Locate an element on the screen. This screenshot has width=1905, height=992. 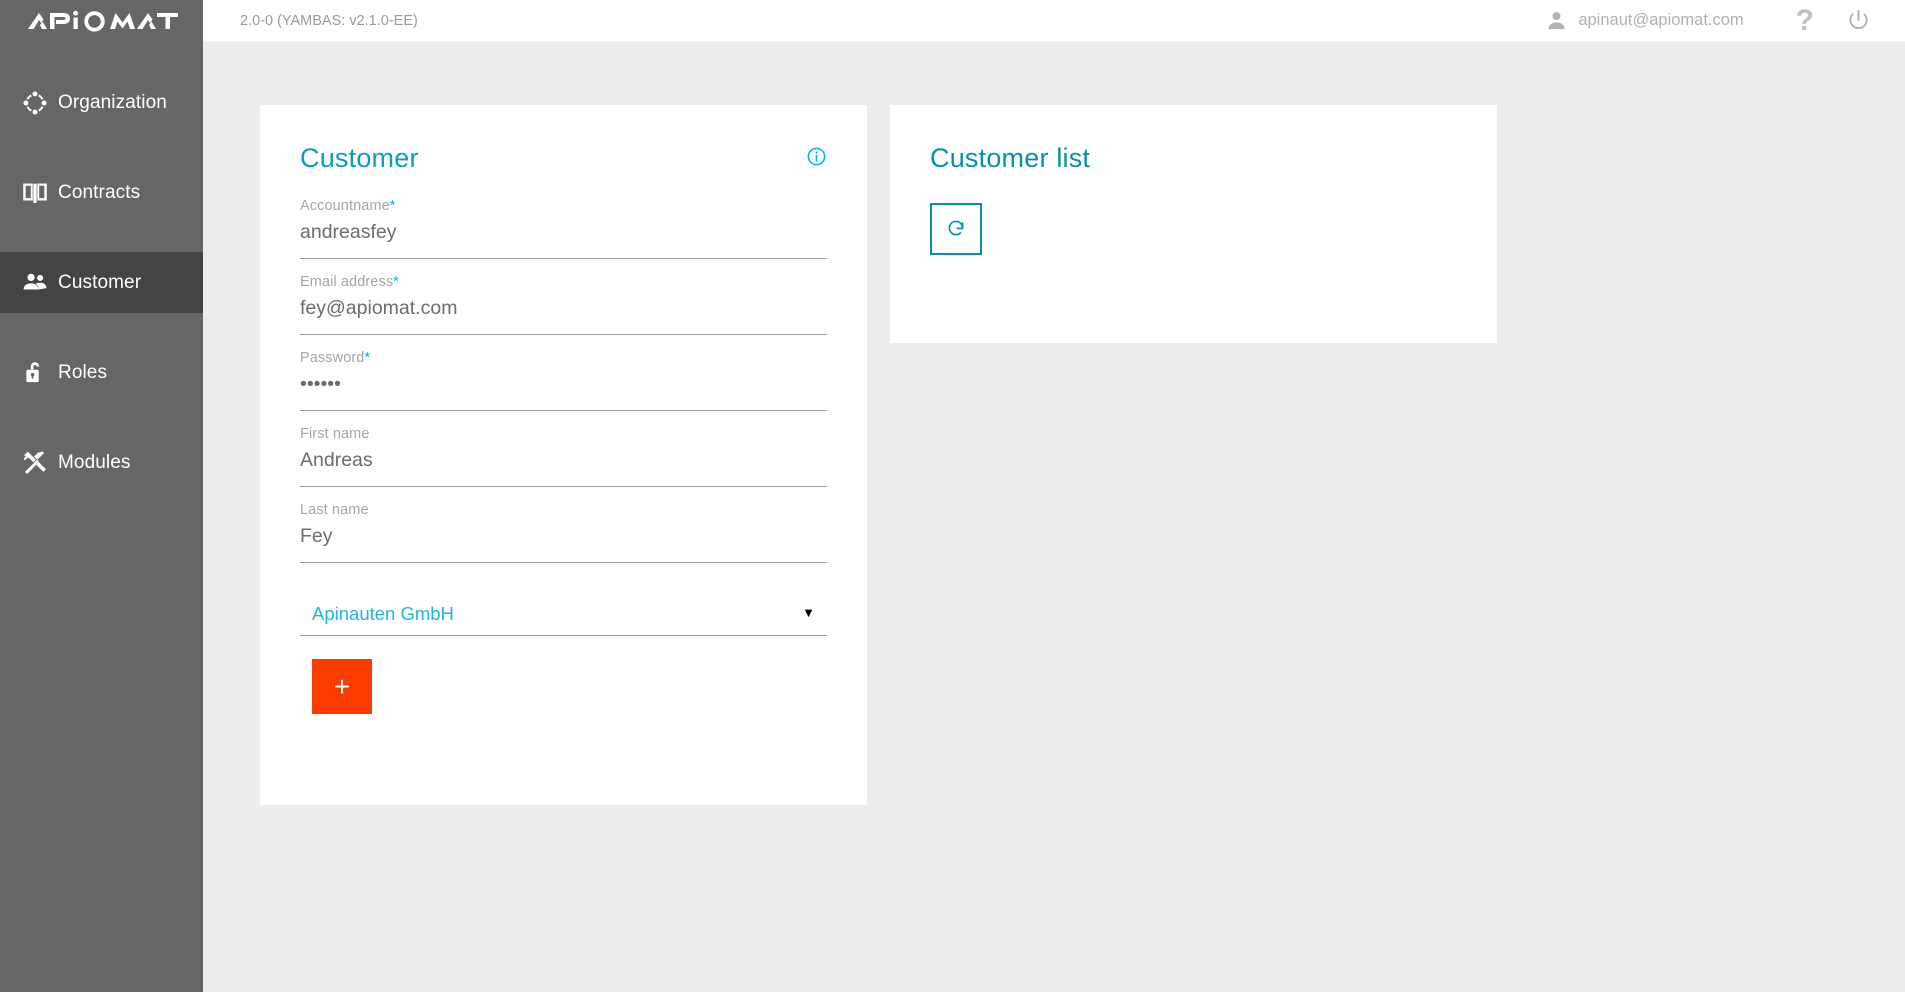
help-button: ? is located at coordinates (1805, 20).